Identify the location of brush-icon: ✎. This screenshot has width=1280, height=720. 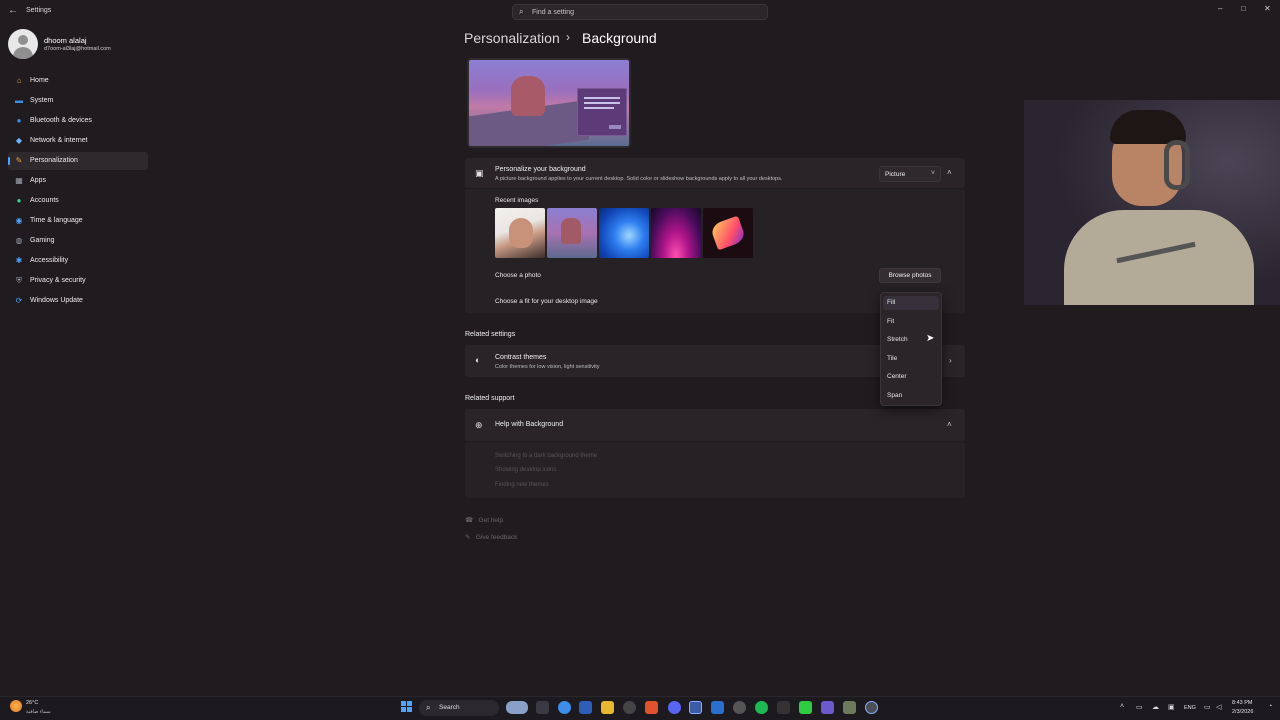
(19, 160).